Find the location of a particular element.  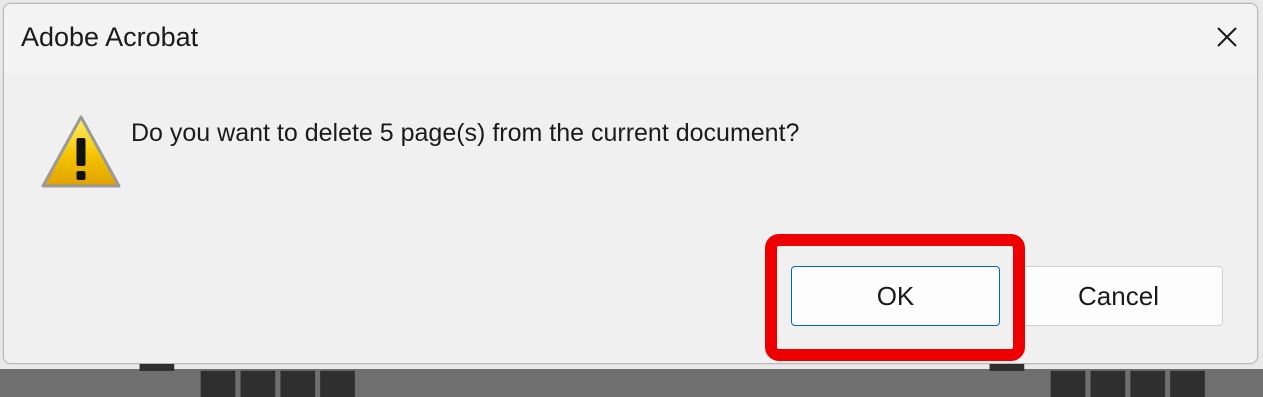

ok-button: OK is located at coordinates (895, 296).